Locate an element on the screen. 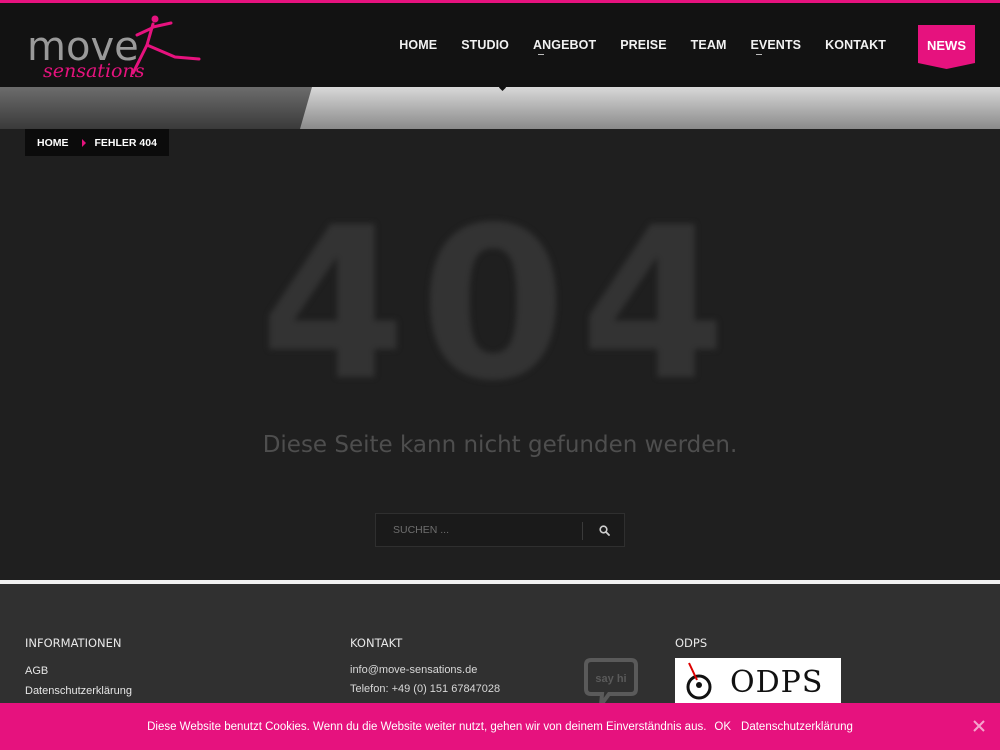 This screenshot has height=750, width=1000. nav-item-preise: PREISE is located at coordinates (643, 45).